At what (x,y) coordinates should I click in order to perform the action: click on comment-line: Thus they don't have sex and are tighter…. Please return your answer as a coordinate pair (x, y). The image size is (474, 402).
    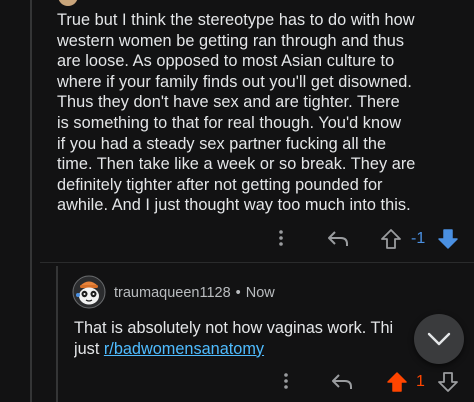
    Looking at the image, I should click on (228, 102).